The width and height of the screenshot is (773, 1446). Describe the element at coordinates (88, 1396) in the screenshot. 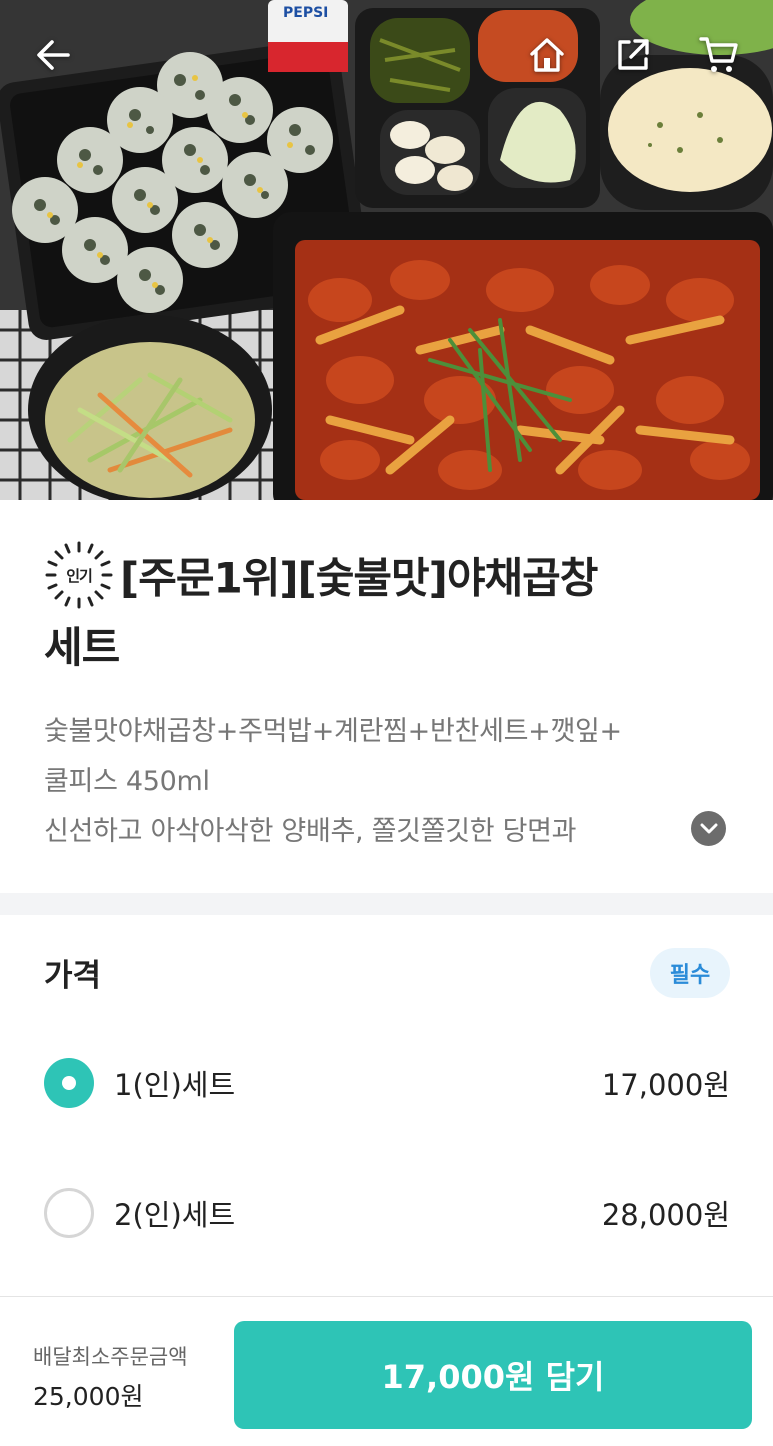

I see `min-order-value: 25,000원` at that location.